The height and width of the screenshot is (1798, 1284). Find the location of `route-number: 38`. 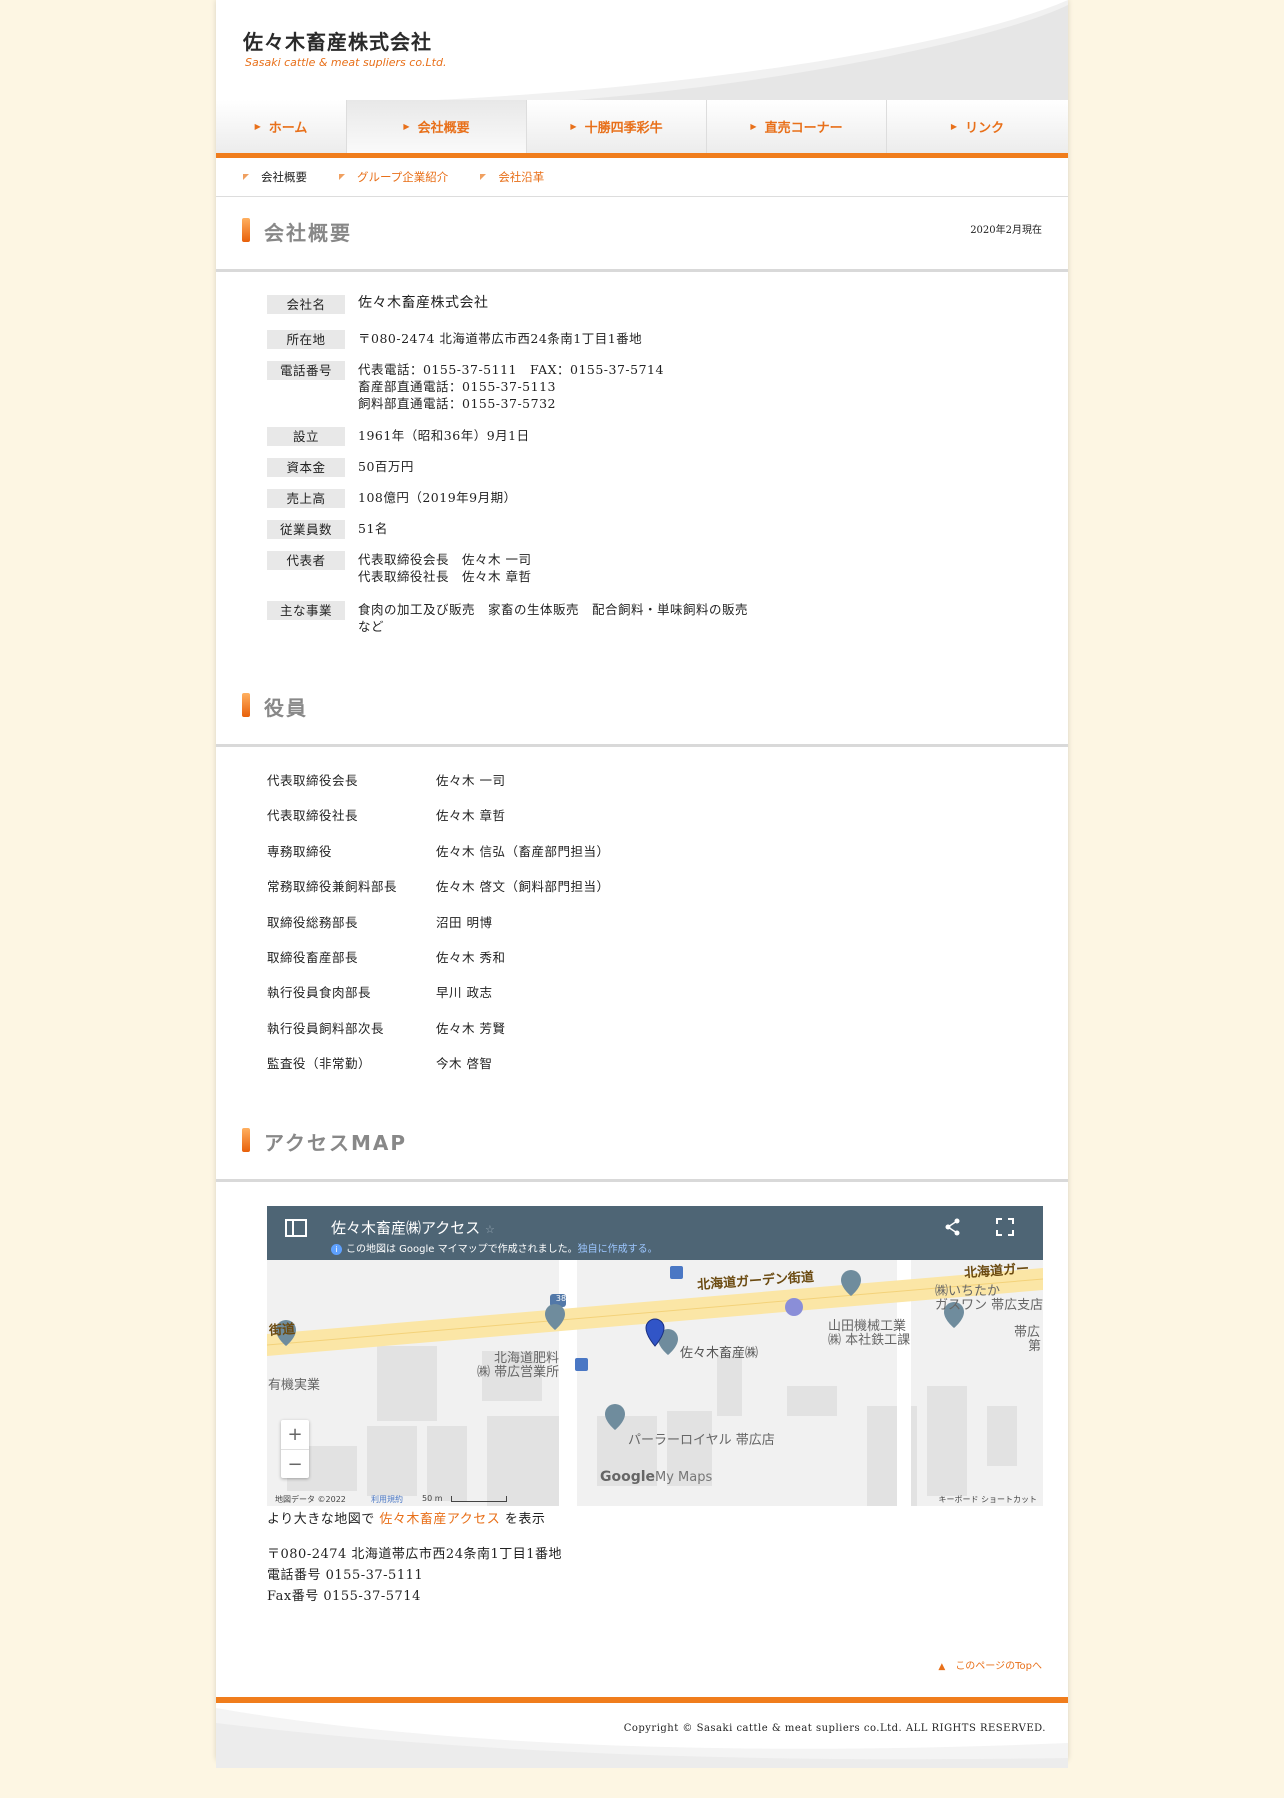

route-number: 38 is located at coordinates (561, 1298).